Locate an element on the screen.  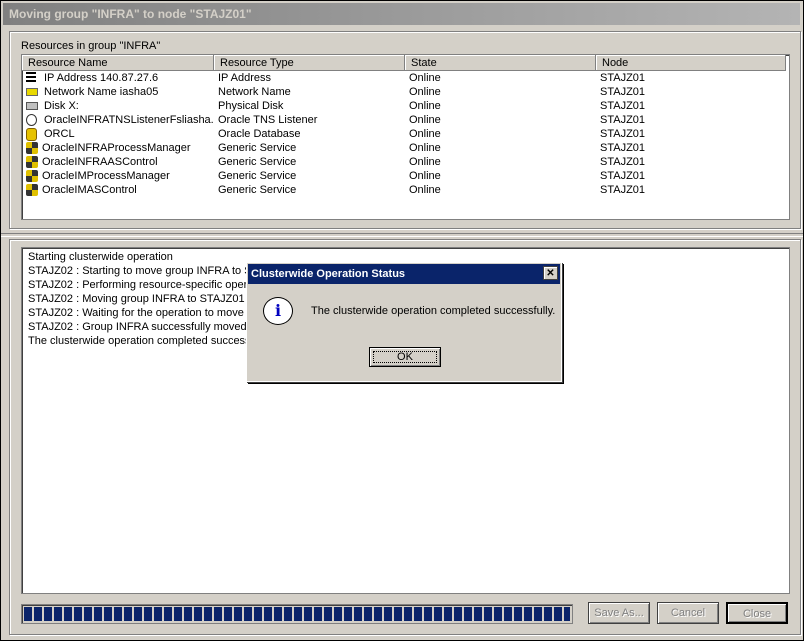
listener-icon is located at coordinates (31, 120).